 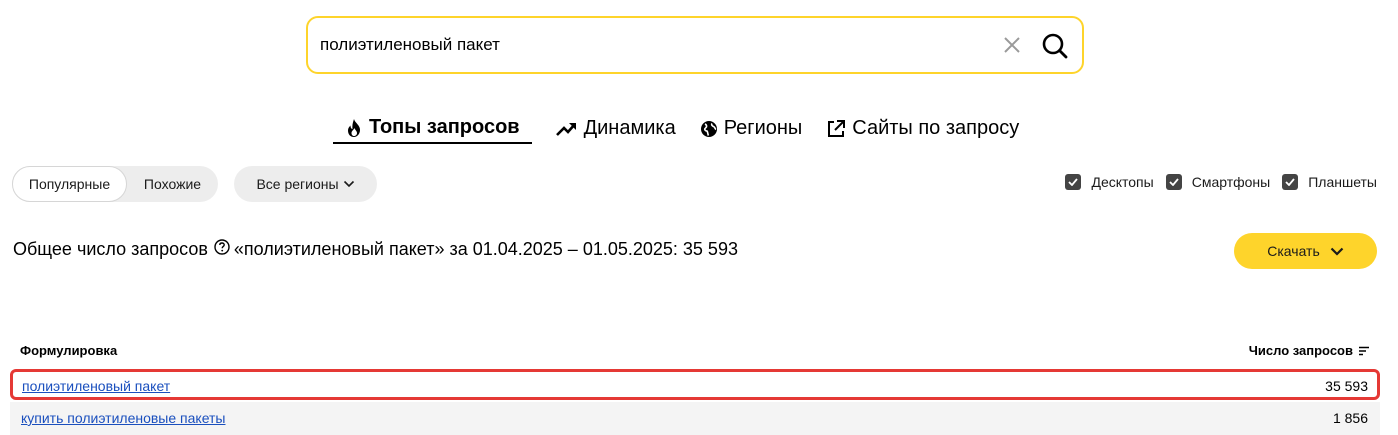 I want to click on device-filters: Десктопы Смартфоны Планшеты, so click(x=1215, y=182).